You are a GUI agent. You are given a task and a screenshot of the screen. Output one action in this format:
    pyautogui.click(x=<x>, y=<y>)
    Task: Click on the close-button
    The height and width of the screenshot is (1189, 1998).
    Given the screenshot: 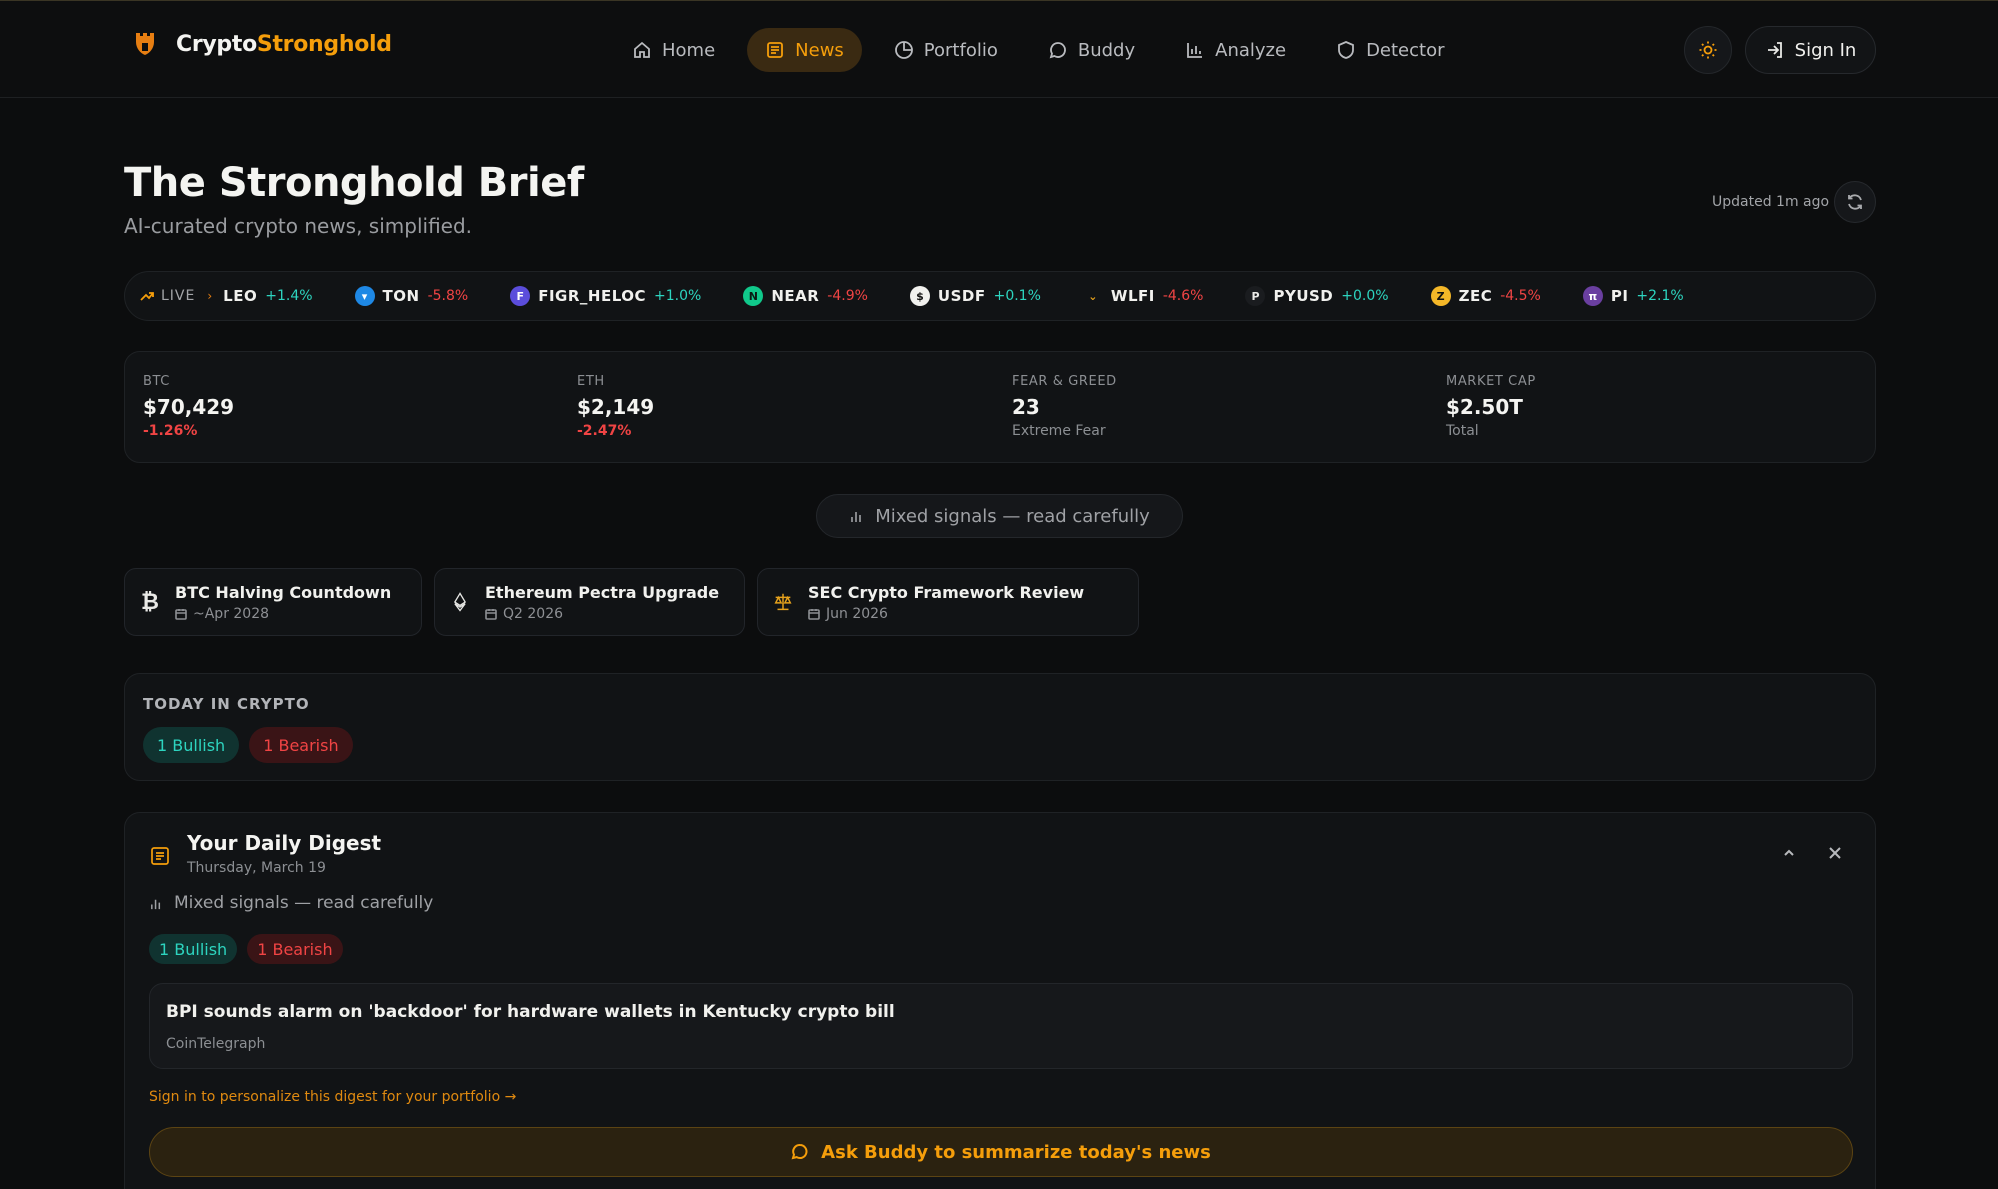 What is the action you would take?
    pyautogui.click(x=1835, y=853)
    